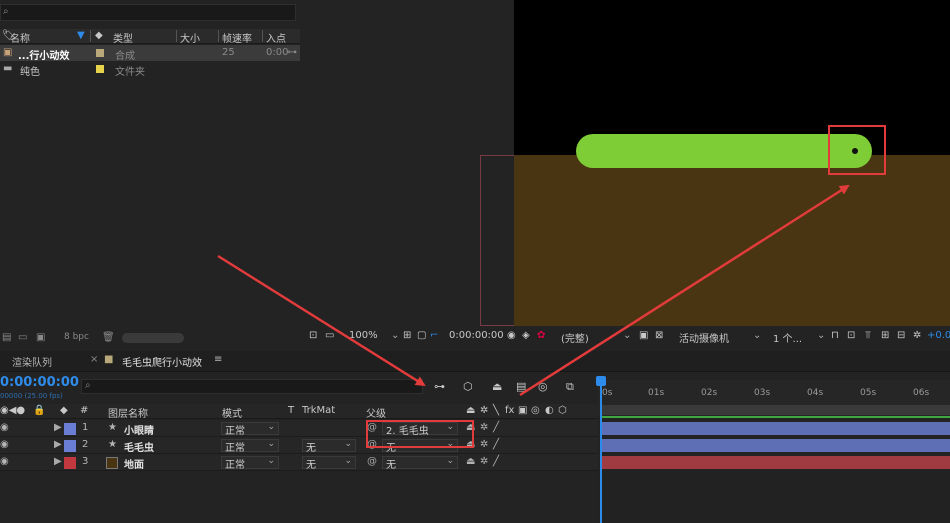 The image size is (950, 523). What do you see at coordinates (497, 386) in the screenshot?
I see `shy-icon: ⏏` at bounding box center [497, 386].